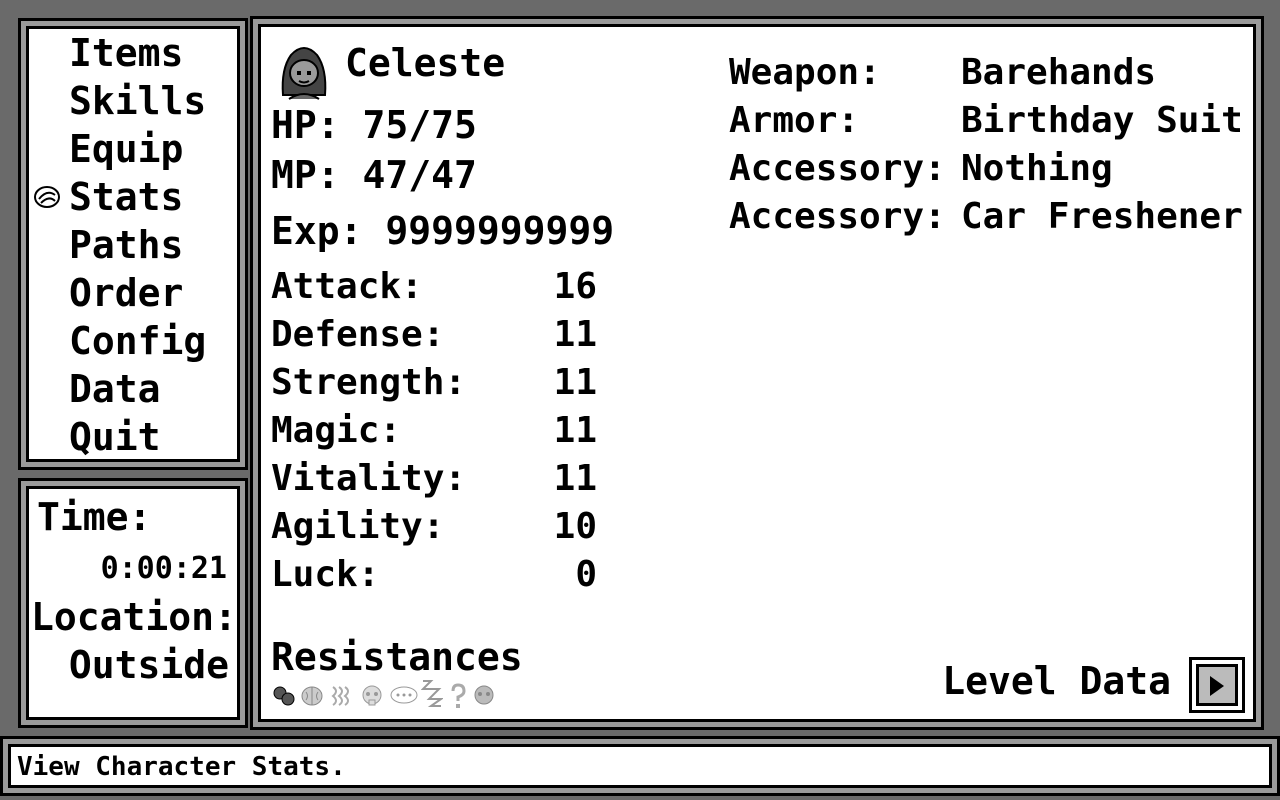 Image resolution: width=1280 pixels, height=800 pixels. What do you see at coordinates (640, 766) in the screenshot?
I see `help-bar: View Character Stats.` at bounding box center [640, 766].